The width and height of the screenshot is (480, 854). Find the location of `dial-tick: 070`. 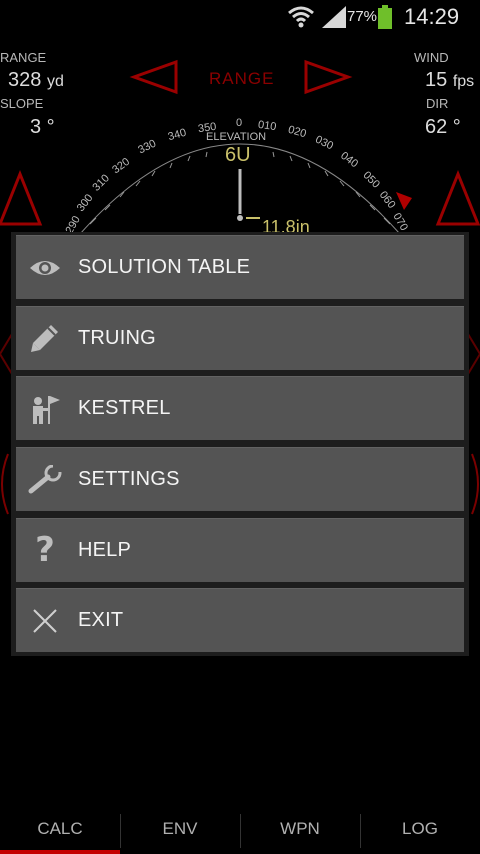

dial-tick: 070 is located at coordinates (400, 222).